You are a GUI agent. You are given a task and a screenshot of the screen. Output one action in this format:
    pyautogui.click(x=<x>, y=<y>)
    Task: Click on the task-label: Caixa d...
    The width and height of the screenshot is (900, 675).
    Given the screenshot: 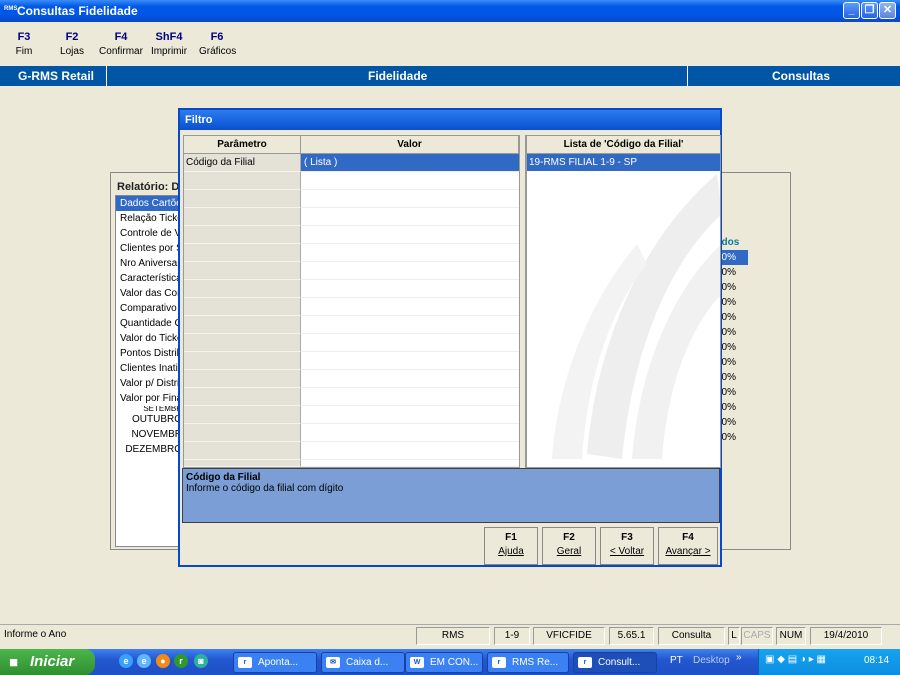 What is the action you would take?
    pyautogui.click(x=367, y=662)
    